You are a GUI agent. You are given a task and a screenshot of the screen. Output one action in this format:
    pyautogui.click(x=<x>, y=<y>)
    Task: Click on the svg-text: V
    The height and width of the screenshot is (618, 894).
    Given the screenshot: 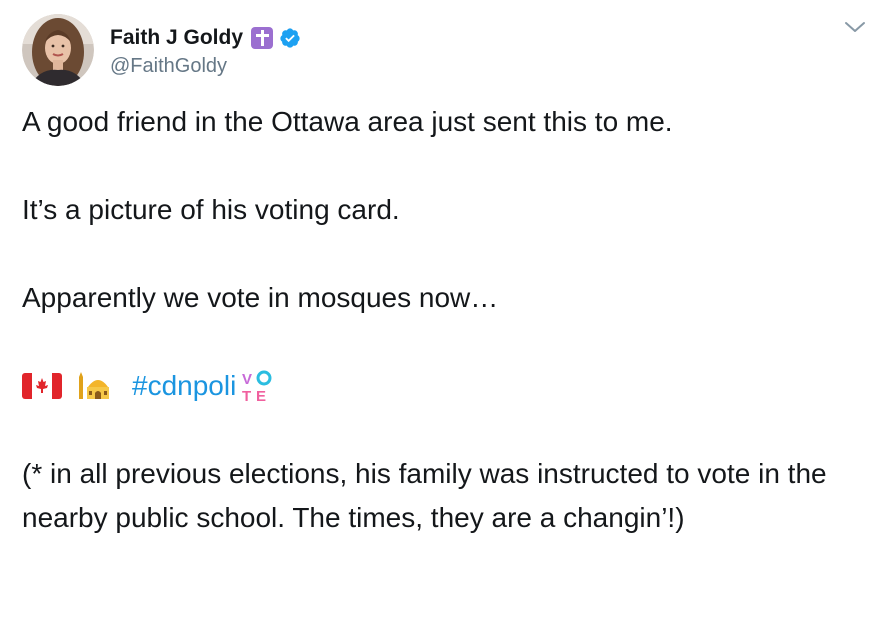 What is the action you would take?
    pyautogui.click(x=247, y=379)
    